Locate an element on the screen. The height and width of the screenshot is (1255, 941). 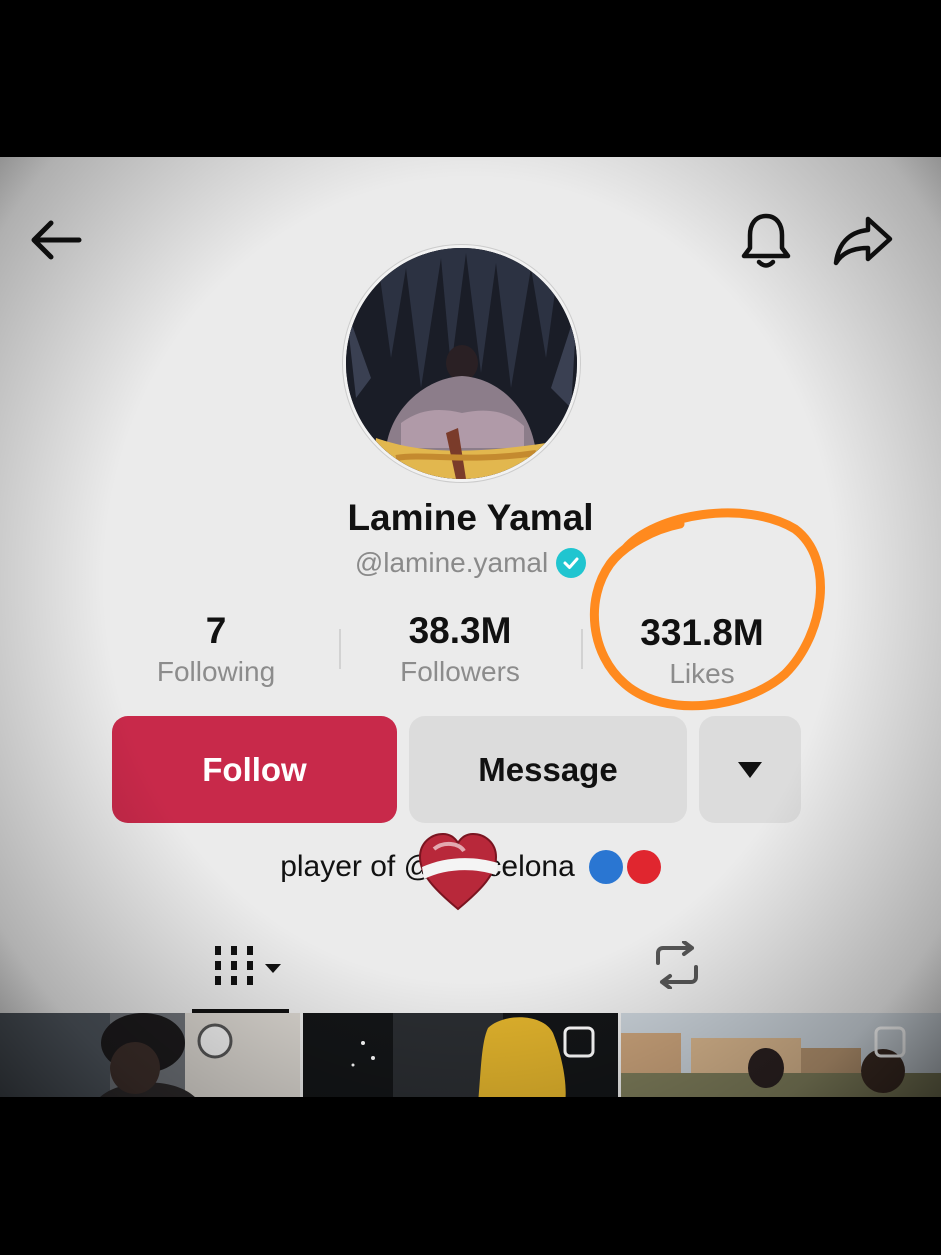
share-button is located at coordinates (863, 241).